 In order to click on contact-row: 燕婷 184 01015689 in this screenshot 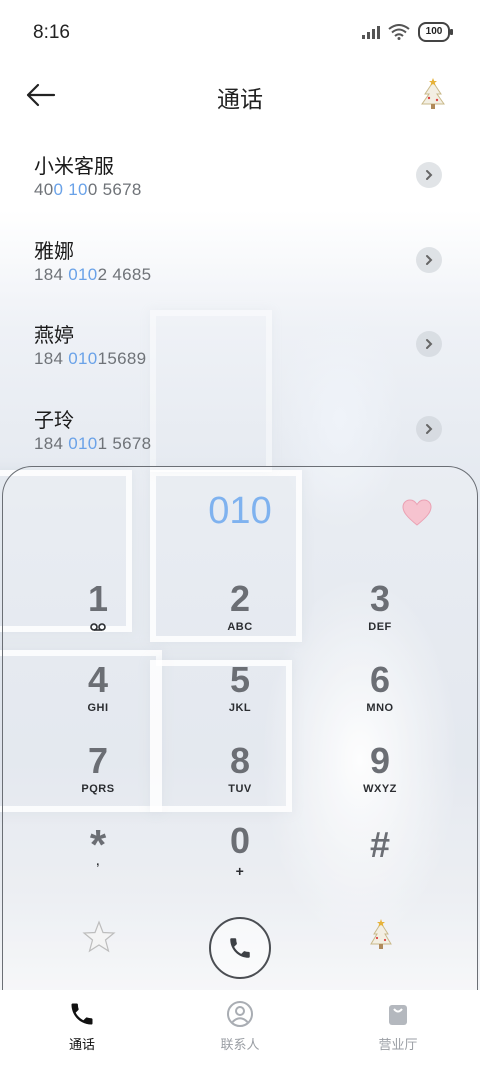, I will do `click(240, 349)`.